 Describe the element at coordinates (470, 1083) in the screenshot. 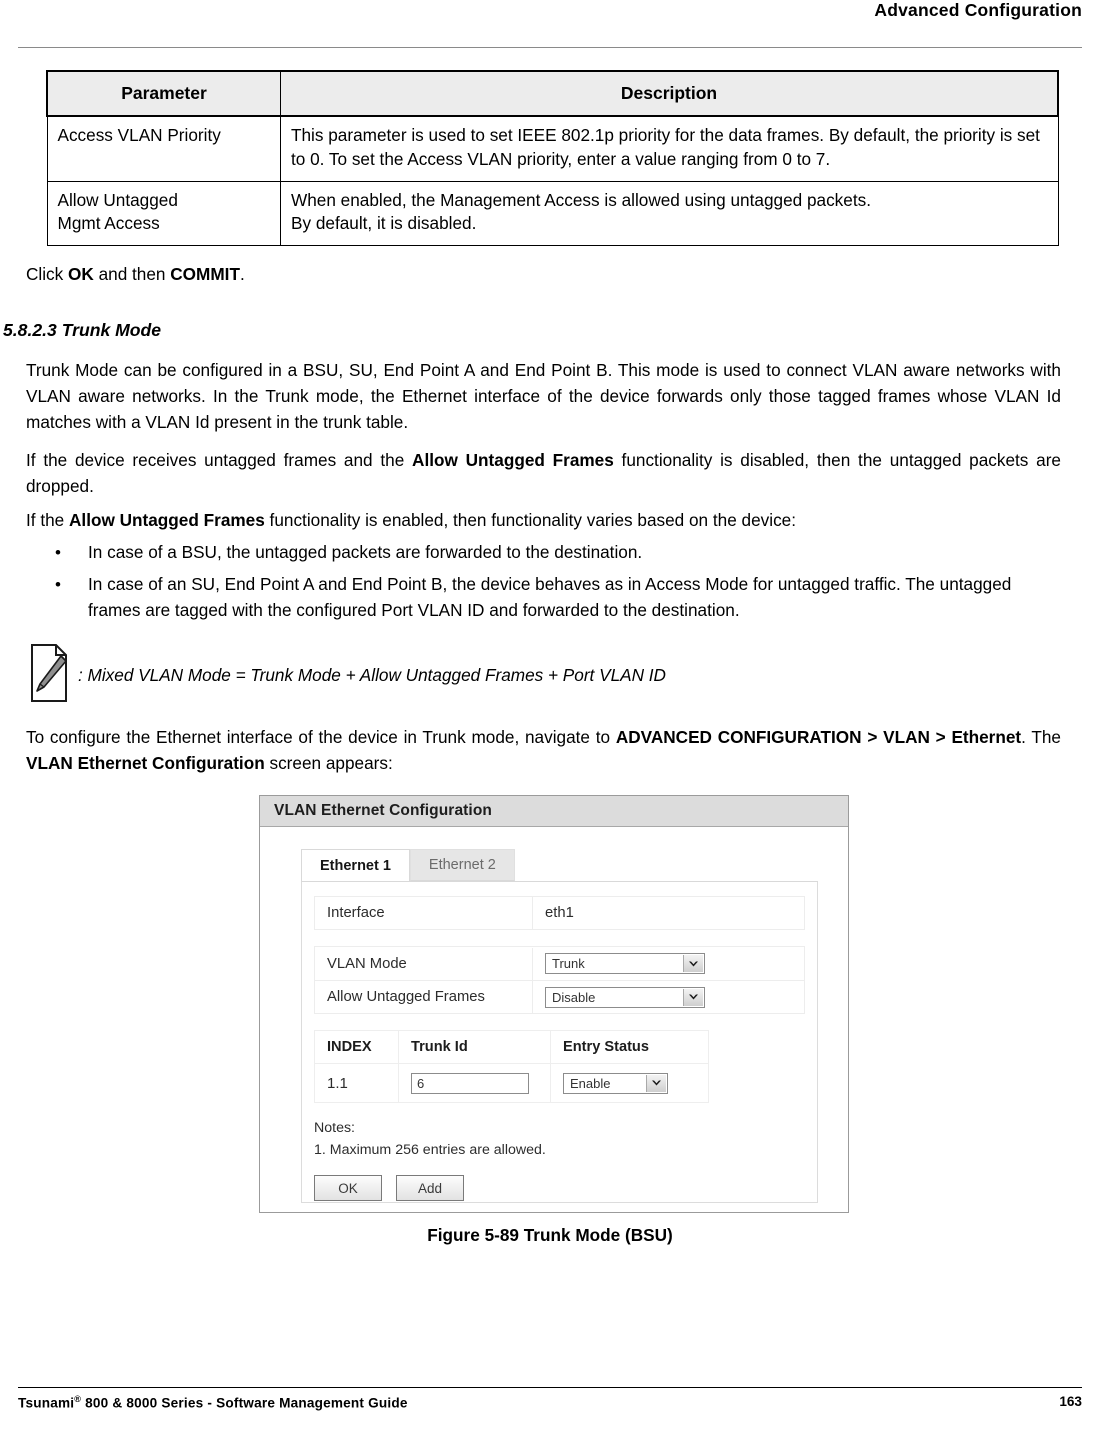

I see `trunk-id-input: 6` at that location.